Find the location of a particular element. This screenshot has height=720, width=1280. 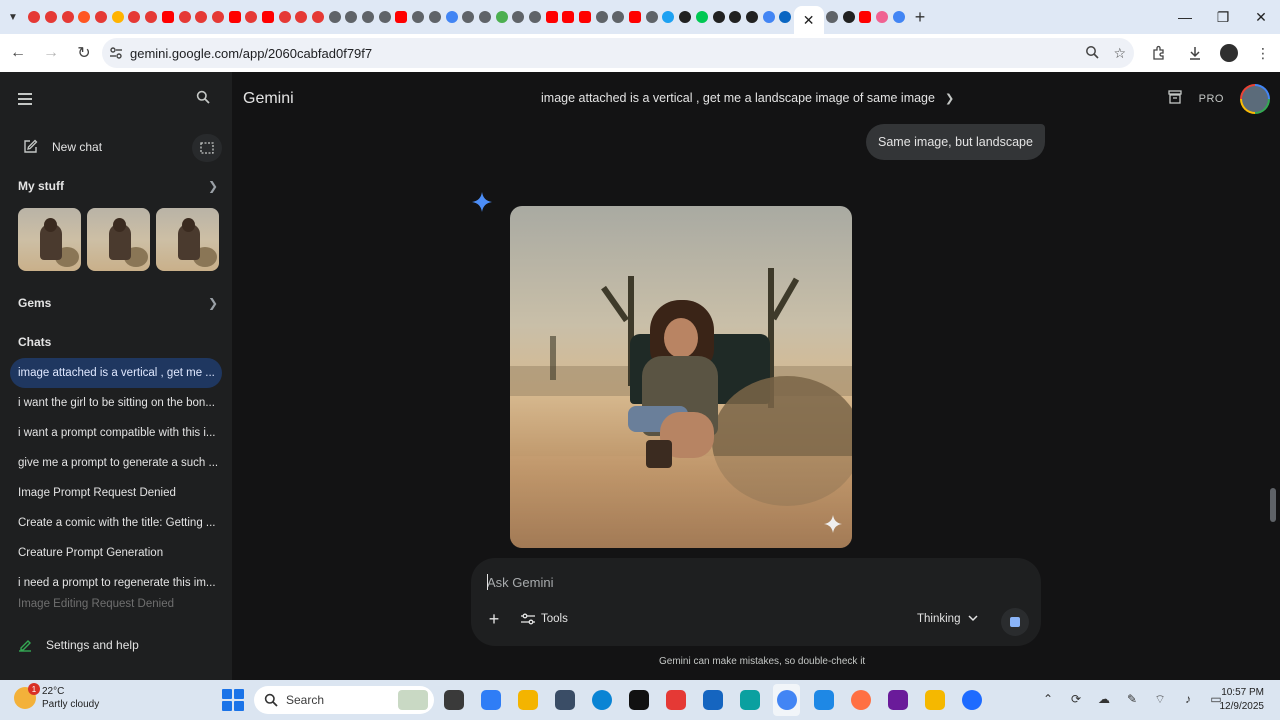

taskbar-clock: 10:57 PM 12/9/2025 is located at coordinates (1242, 700).